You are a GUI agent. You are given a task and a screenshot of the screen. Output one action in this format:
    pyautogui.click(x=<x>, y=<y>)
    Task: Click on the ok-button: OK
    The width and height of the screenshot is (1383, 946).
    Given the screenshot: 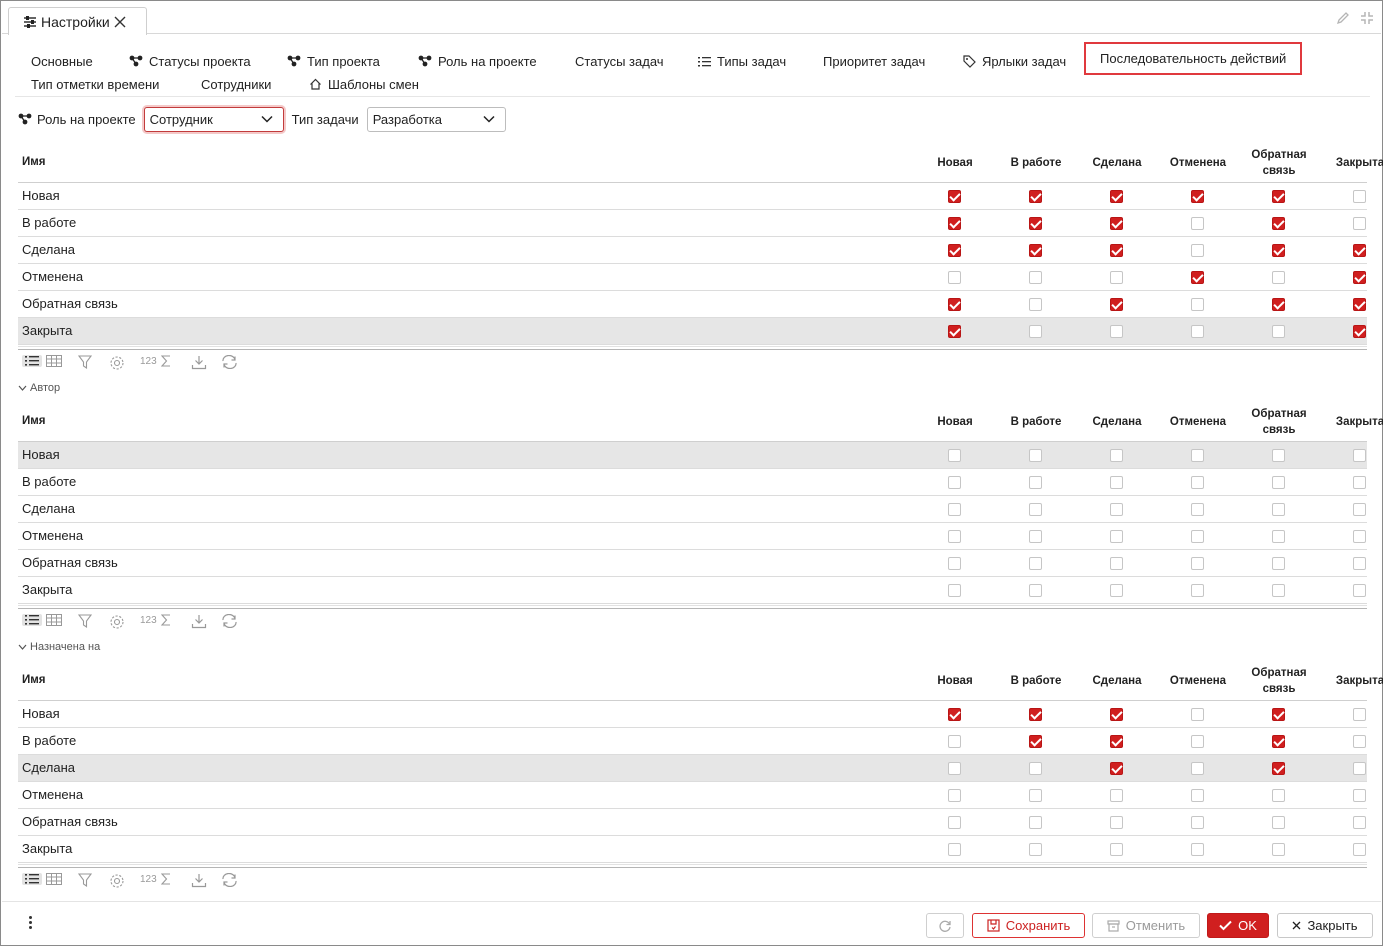 What is the action you would take?
    pyautogui.click(x=1238, y=925)
    